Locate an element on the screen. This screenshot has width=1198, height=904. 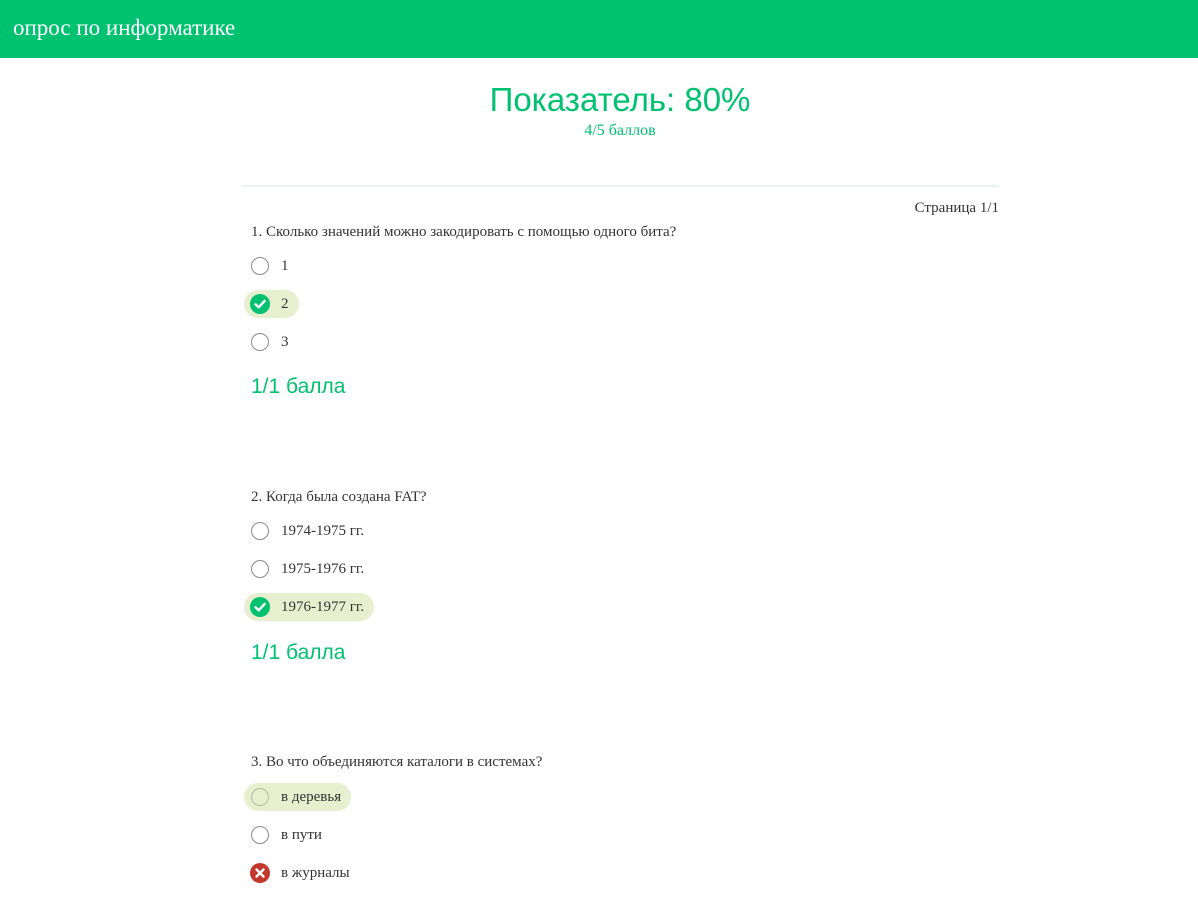
question-2-points: 1/1 балла is located at coordinates (298, 652).